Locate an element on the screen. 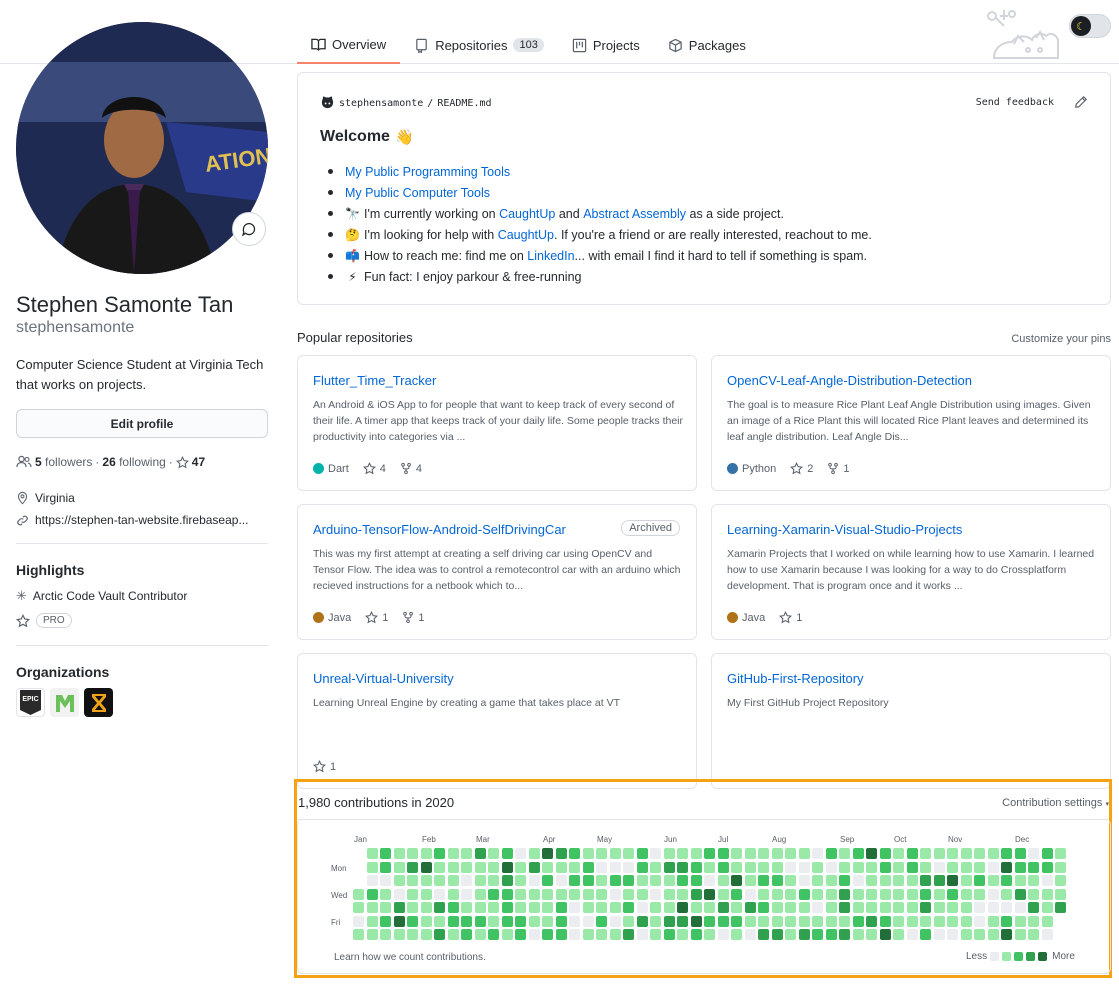  tab-overview: Overview is located at coordinates (349, 45).